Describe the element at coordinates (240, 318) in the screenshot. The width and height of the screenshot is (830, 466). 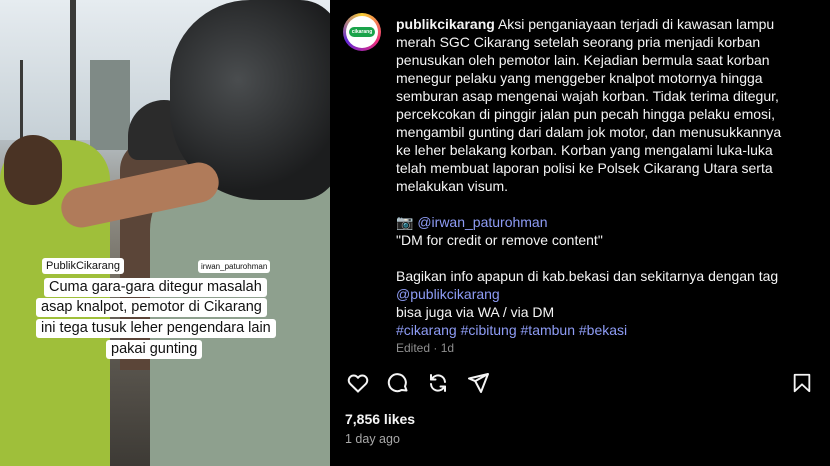
I see `person-right` at that location.